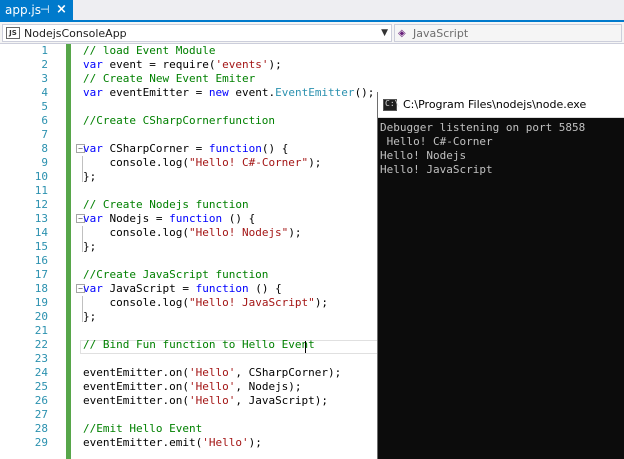 The width and height of the screenshot is (624, 459). I want to click on pin-icon: ⊣, so click(45, 10).